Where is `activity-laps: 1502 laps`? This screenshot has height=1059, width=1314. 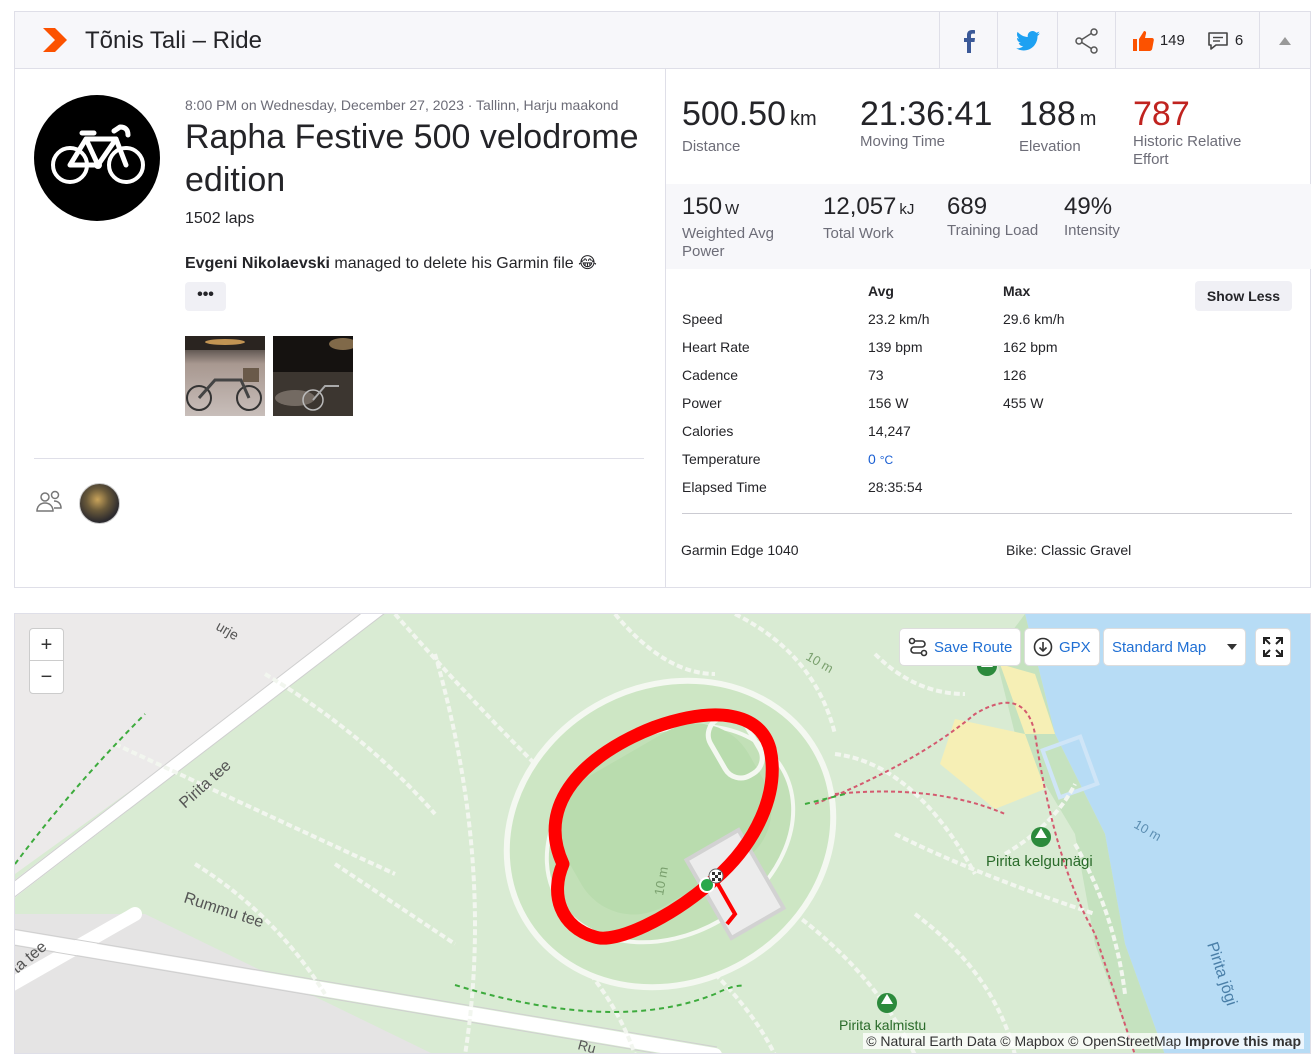 activity-laps: 1502 laps is located at coordinates (220, 218).